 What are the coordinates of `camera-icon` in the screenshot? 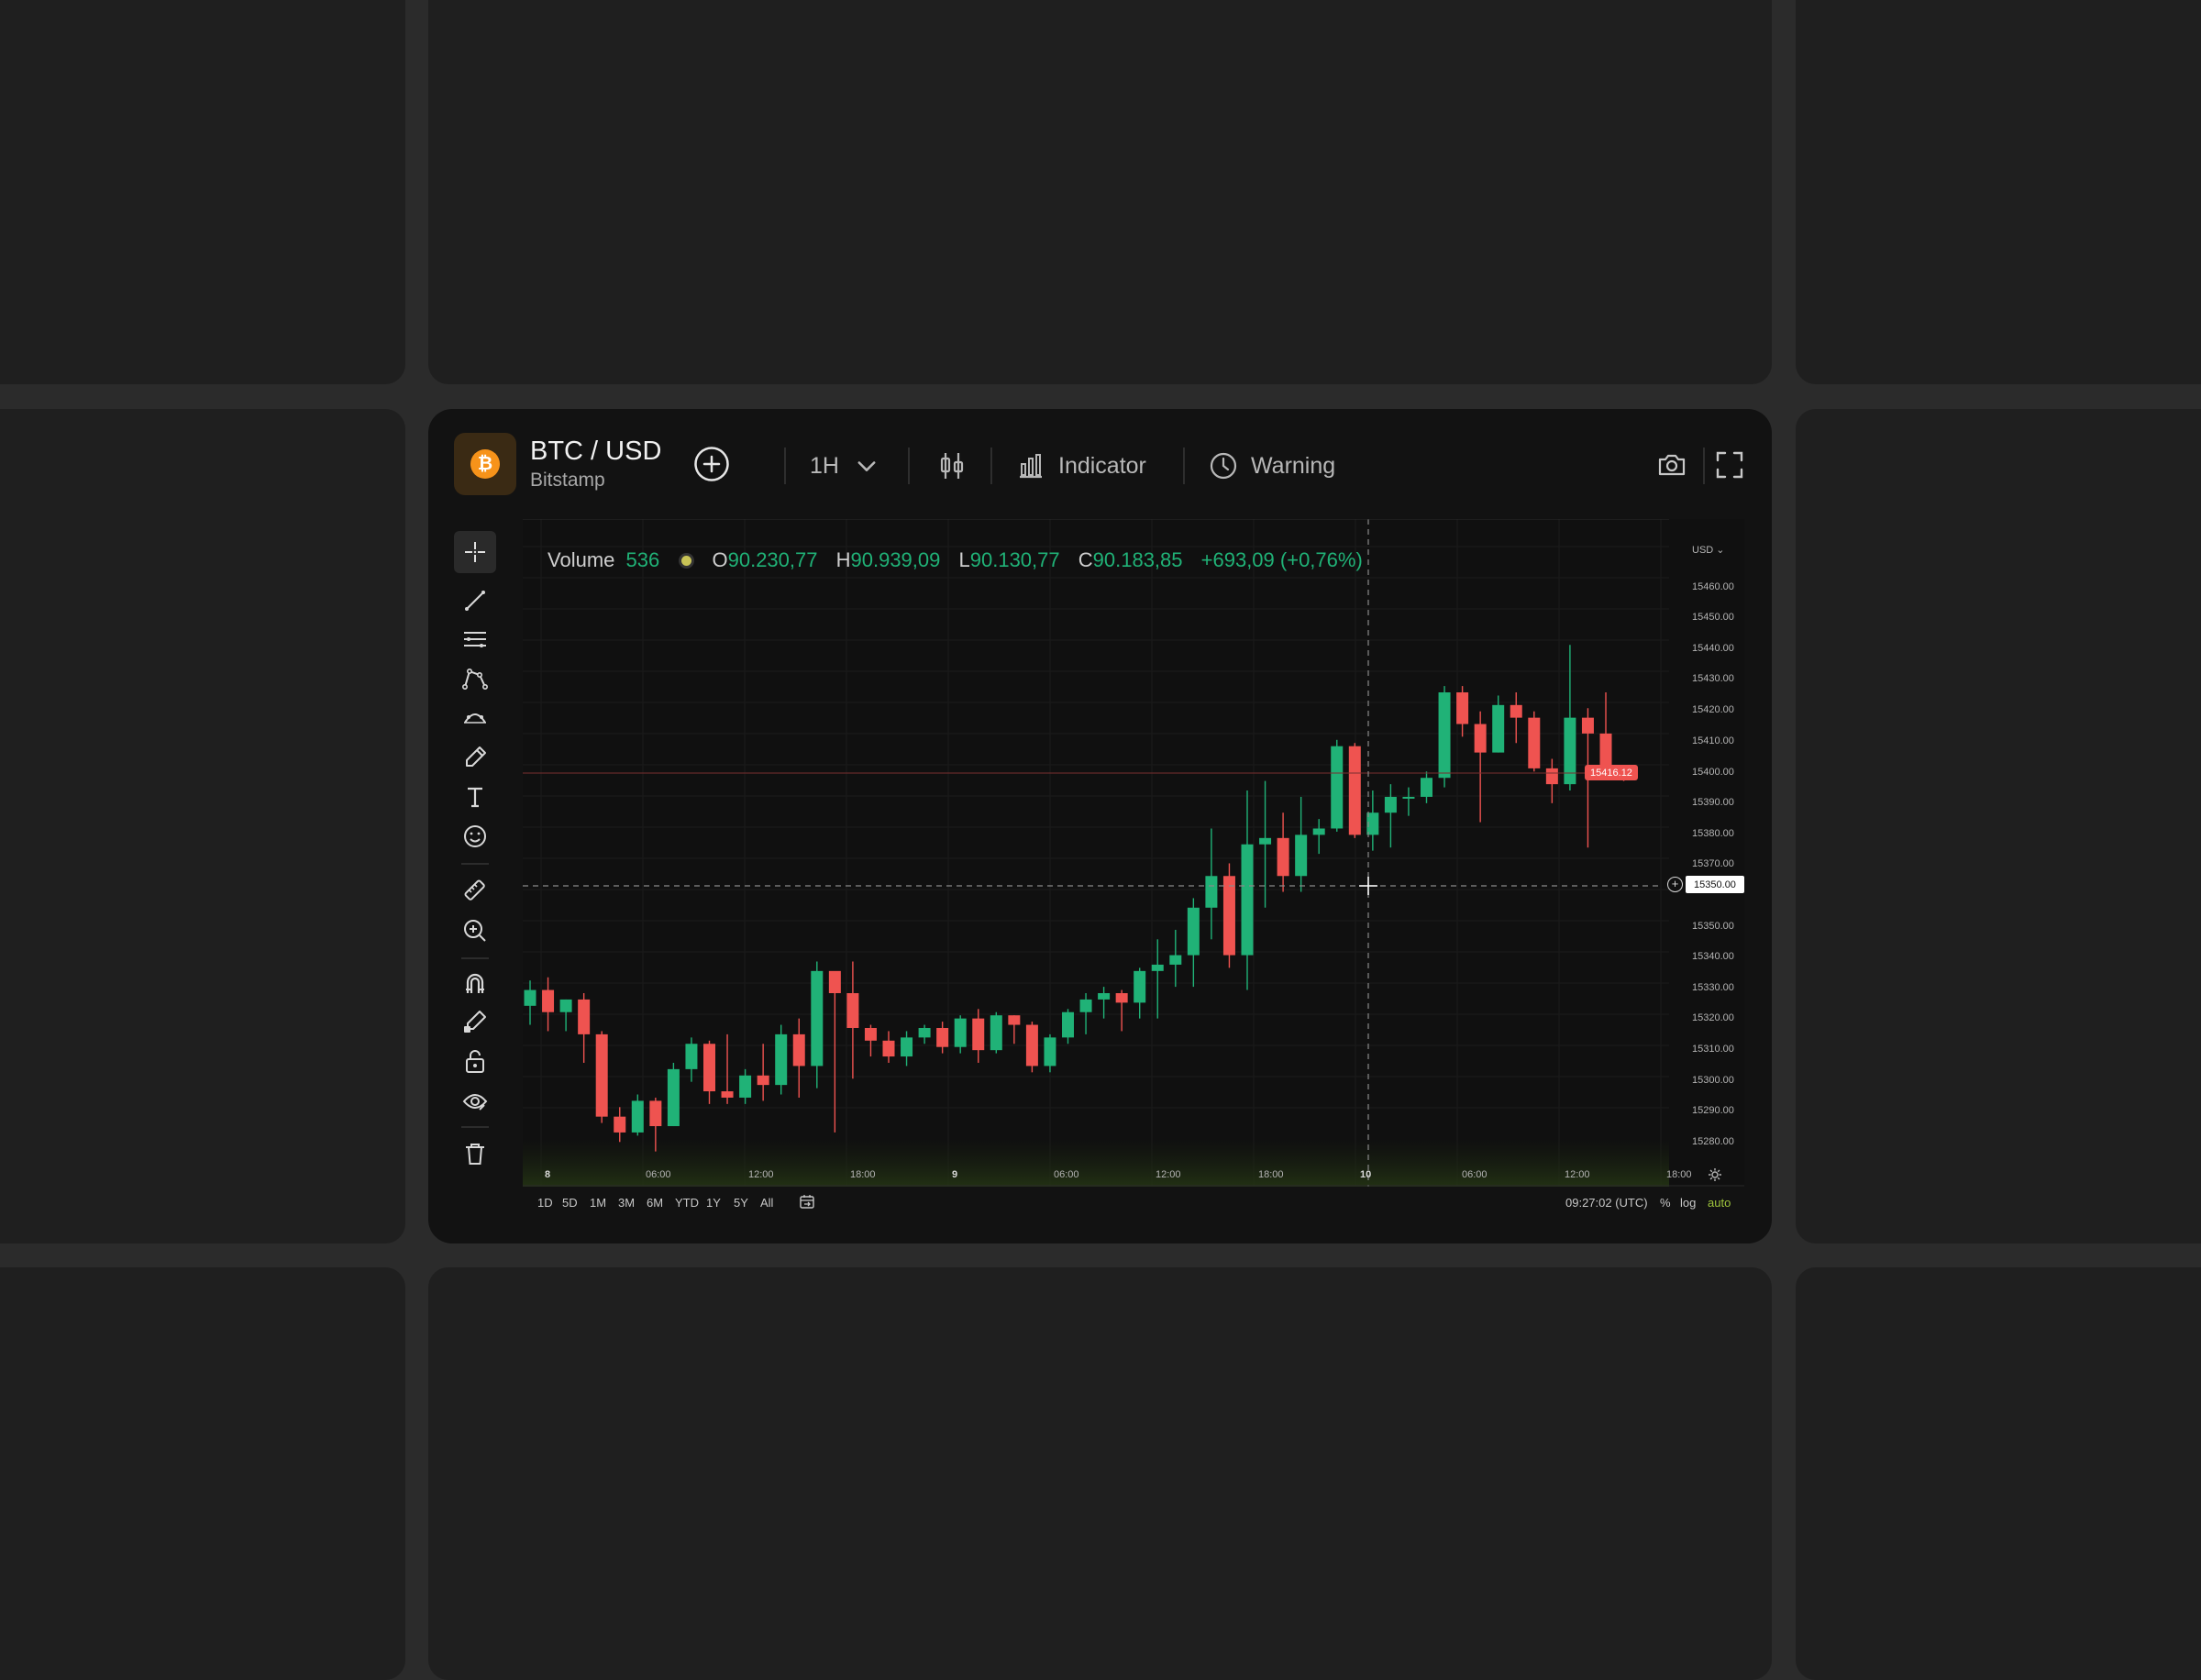 It's located at (1672, 465).